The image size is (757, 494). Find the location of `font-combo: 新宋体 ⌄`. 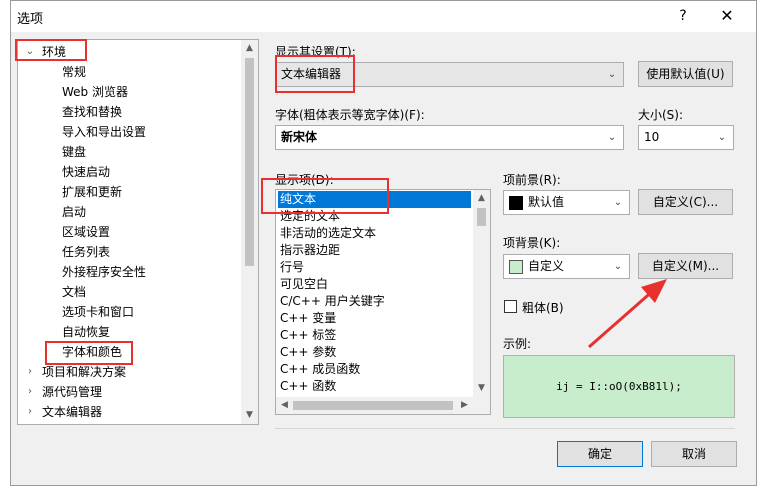

font-combo: 新宋体 ⌄ is located at coordinates (449, 137).